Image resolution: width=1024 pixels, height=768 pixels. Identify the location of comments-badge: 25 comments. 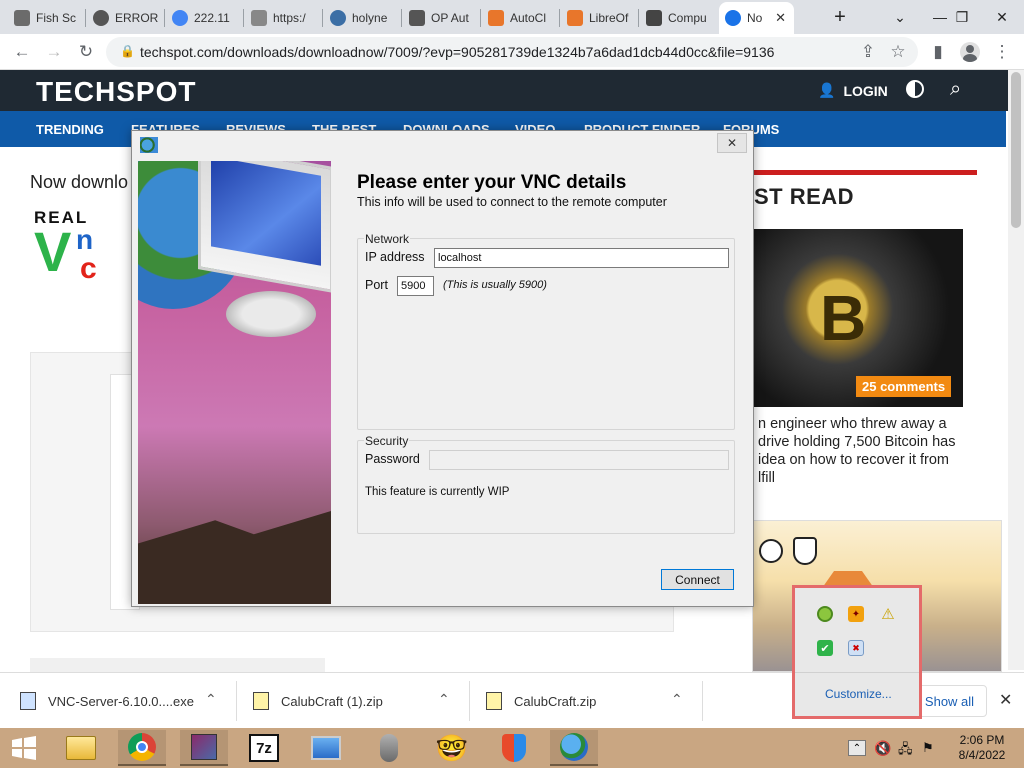
(904, 386).